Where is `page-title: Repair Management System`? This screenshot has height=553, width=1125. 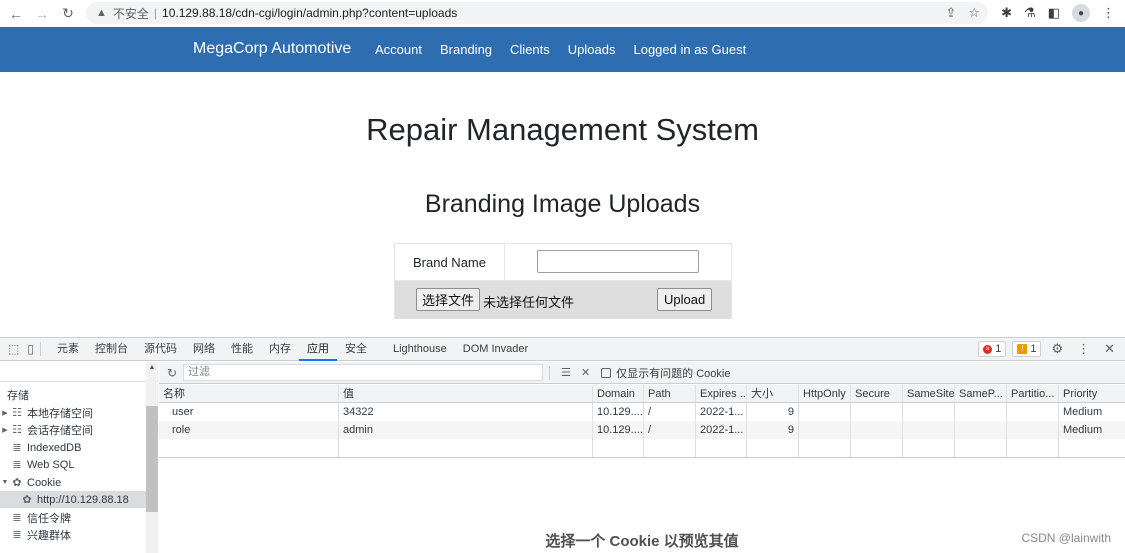 page-title: Repair Management System is located at coordinates (562, 129).